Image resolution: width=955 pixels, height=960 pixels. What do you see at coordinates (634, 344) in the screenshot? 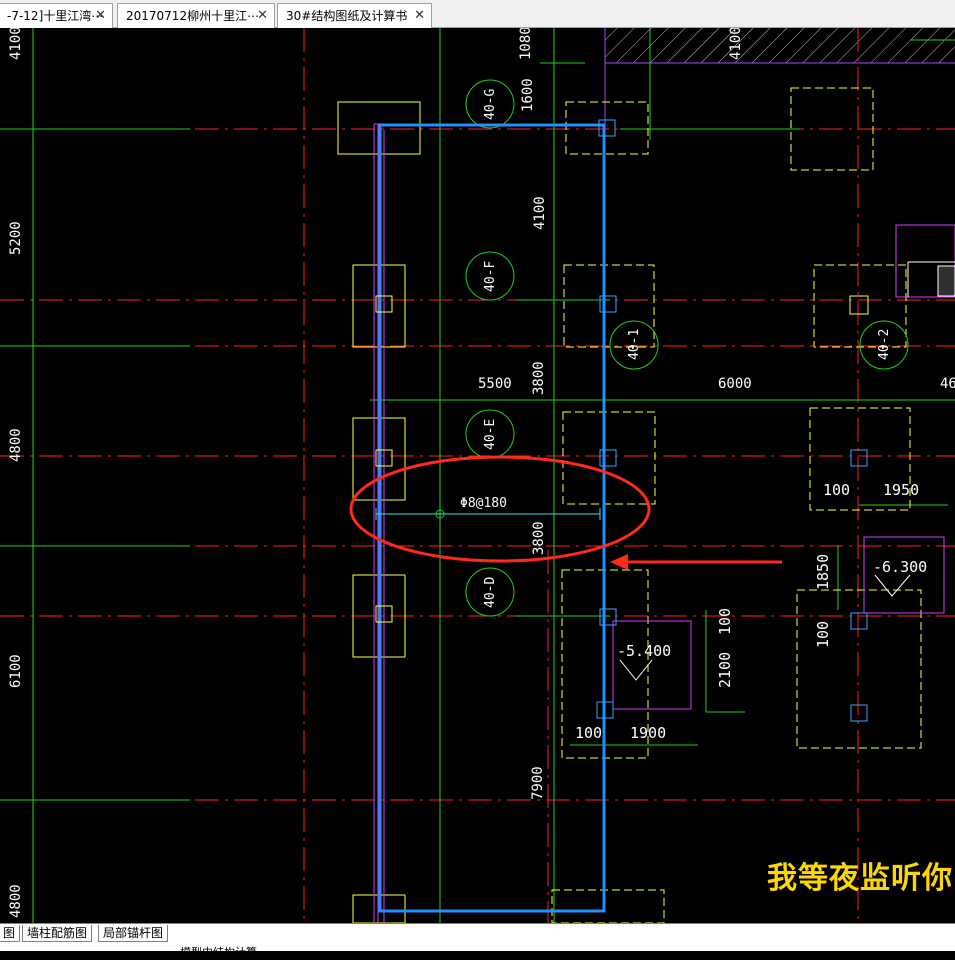
I see `column-label: 40-1` at bounding box center [634, 344].